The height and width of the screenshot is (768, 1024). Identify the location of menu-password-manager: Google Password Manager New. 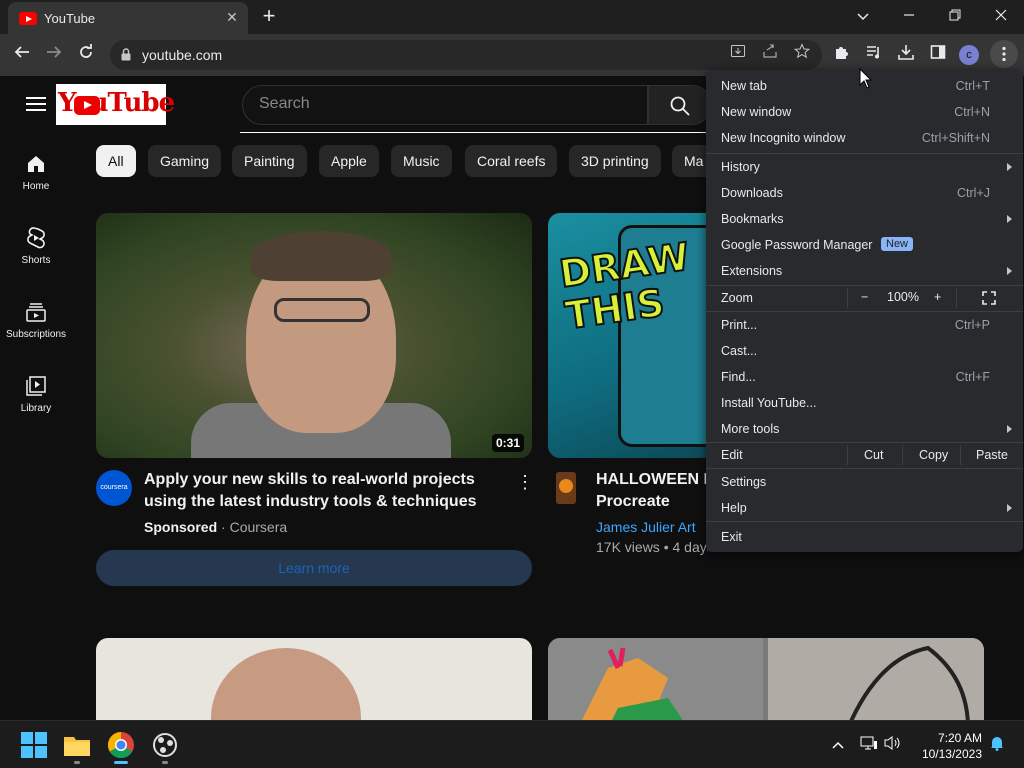
(864, 245).